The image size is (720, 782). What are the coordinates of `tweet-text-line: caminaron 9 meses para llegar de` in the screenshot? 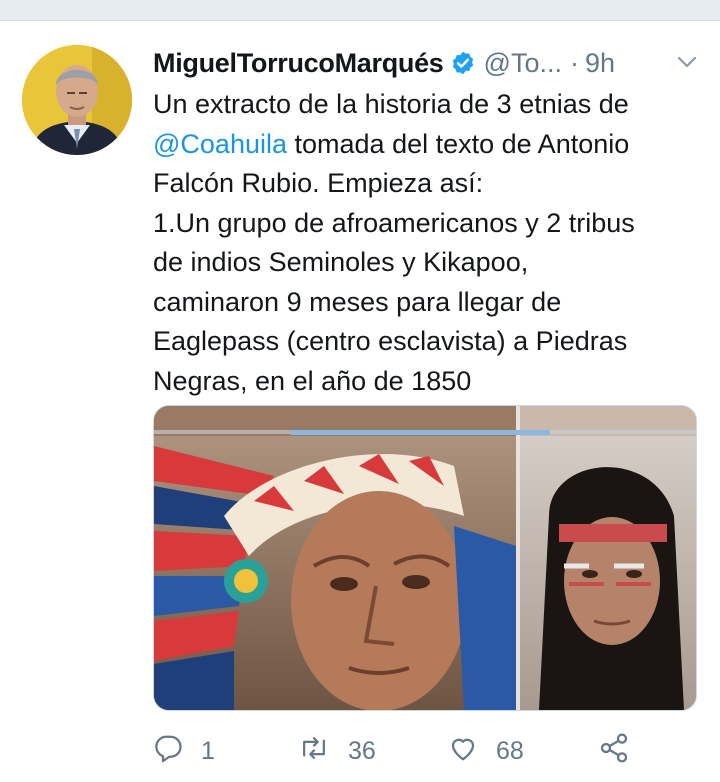 It's located at (357, 301).